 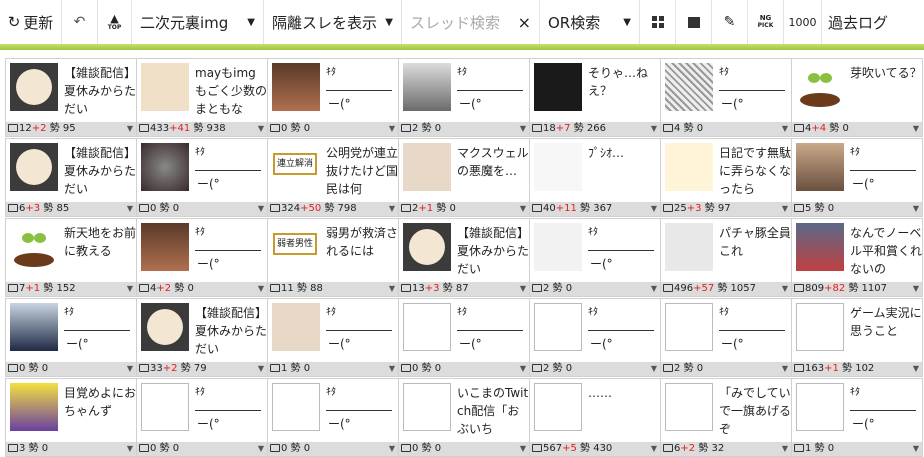 I want to click on thread-title: そりゃ…ねえ？, so click(x=624, y=91).